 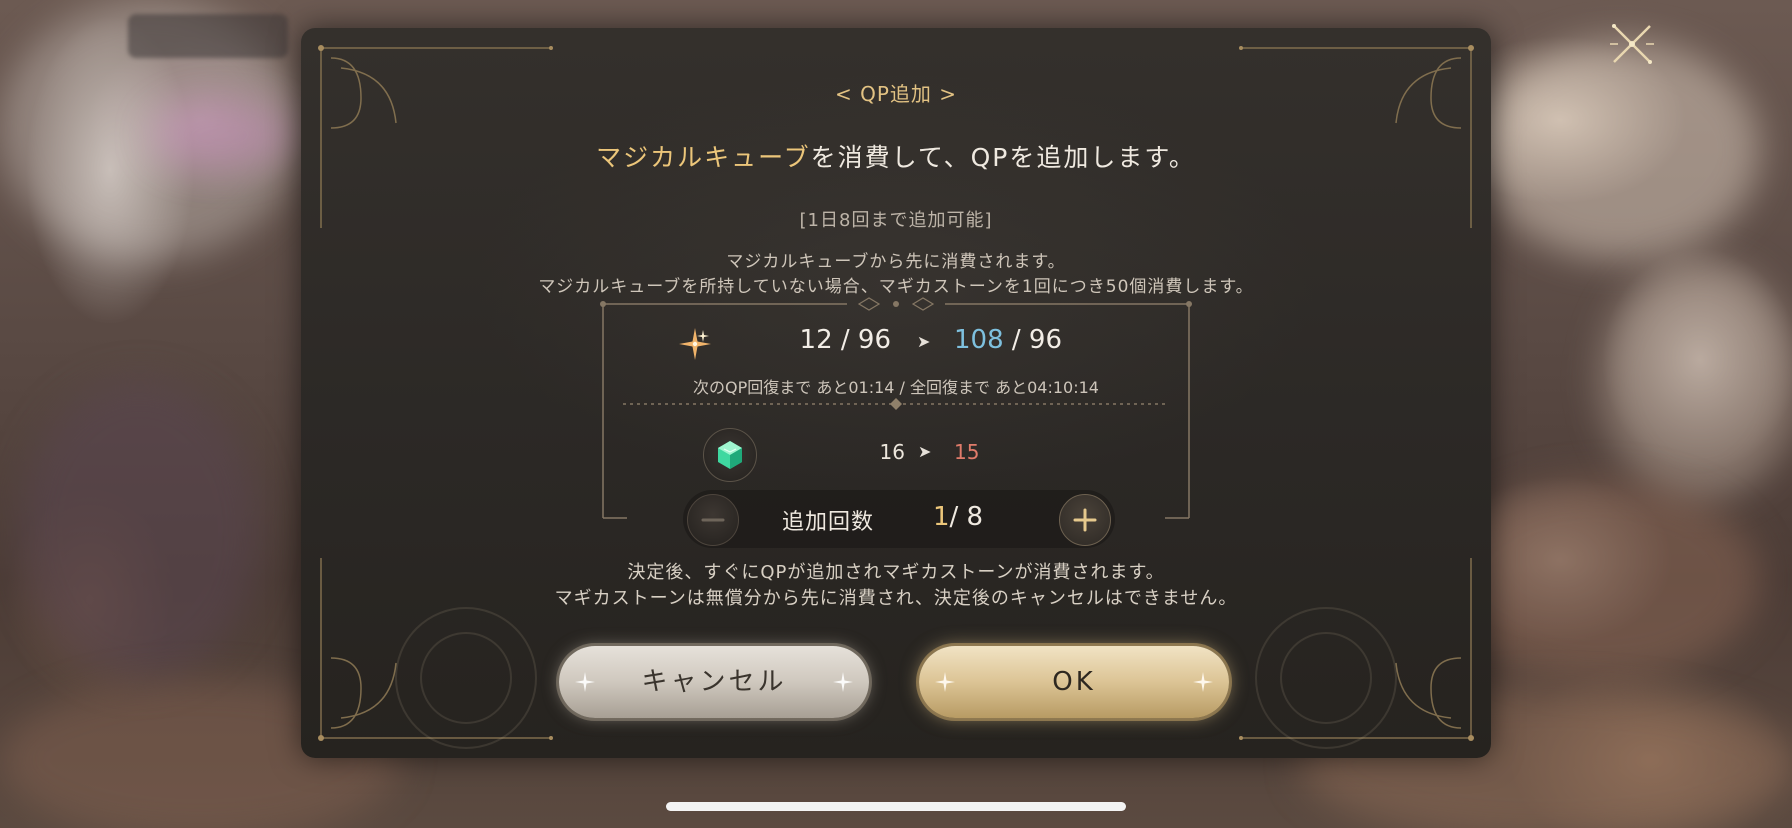 I want to click on dialog-headline: マジカルキューブを消費して、QPを追加します。, so click(x=896, y=156).